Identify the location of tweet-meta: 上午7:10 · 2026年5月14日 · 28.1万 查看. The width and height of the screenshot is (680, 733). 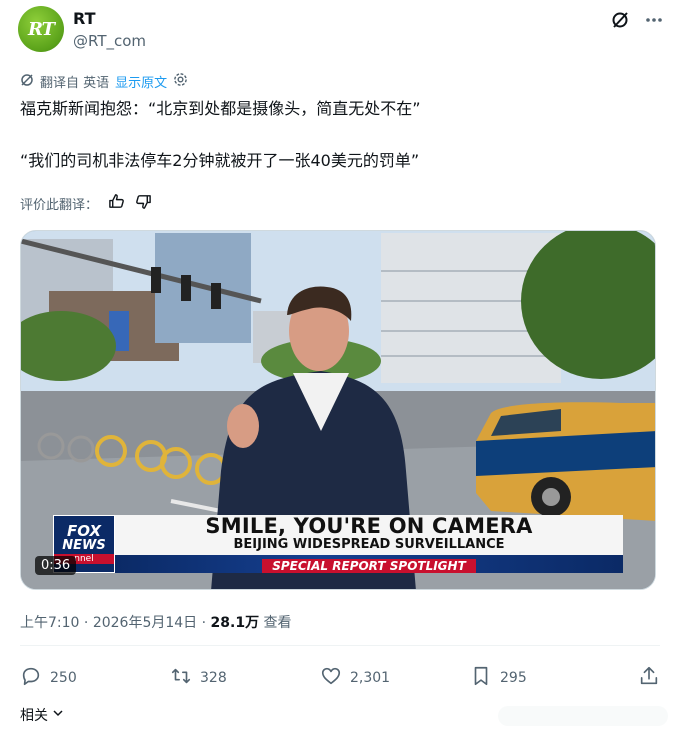
(156, 622).